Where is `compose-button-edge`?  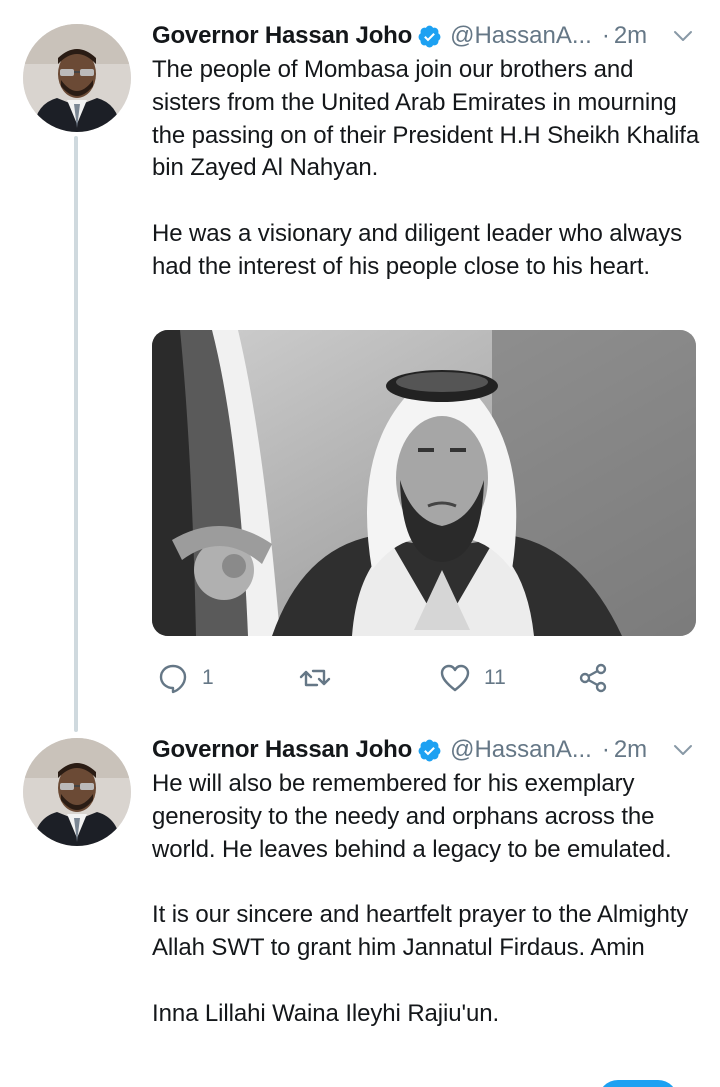
compose-button-edge is located at coordinates (638, 1083).